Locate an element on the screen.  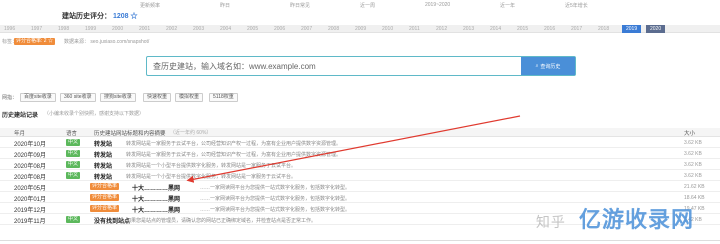
row-date: 2020年01月 is located at coordinates (30, 200).